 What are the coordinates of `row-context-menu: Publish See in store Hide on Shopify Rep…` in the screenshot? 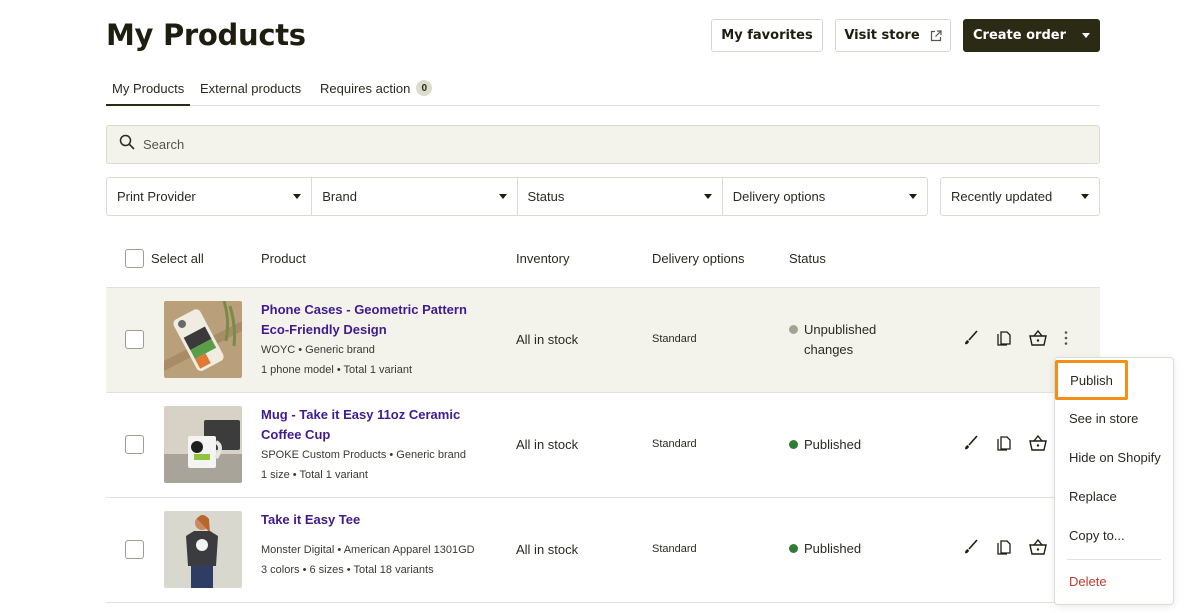 It's located at (1114, 481).